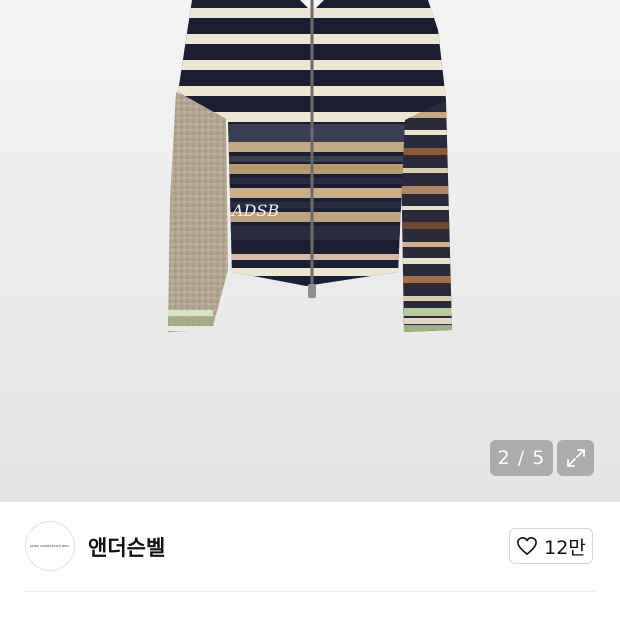 The height and width of the screenshot is (620, 620). Describe the element at coordinates (126, 547) in the screenshot. I see `brand-name: 앤더슨벨` at that location.